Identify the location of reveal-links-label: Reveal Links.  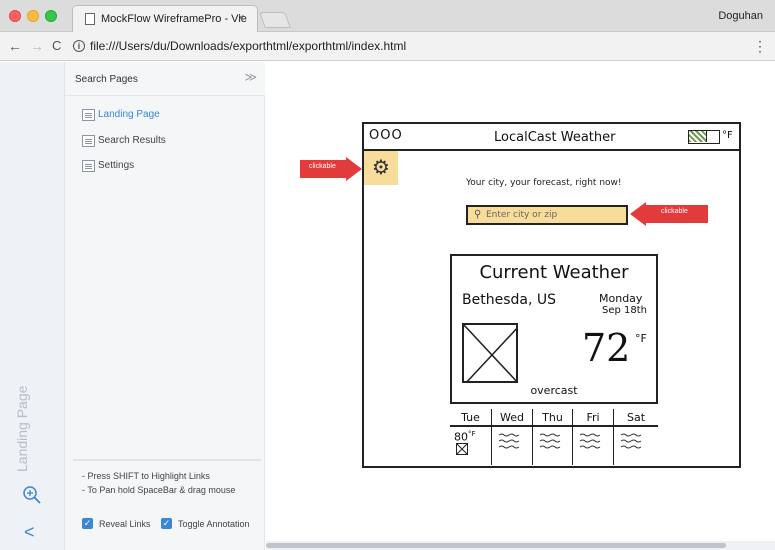
(125, 524).